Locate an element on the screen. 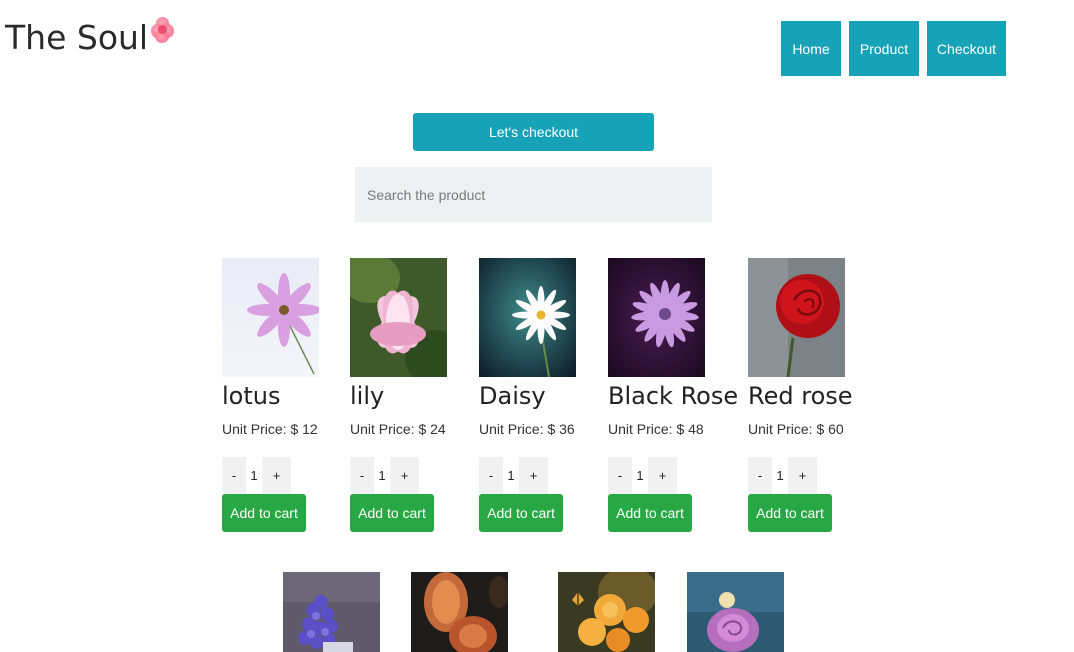 Image resolution: width=1074 pixels, height=652 pixels. product-price: Unit Price: $ 48 is located at coordinates (656, 429).